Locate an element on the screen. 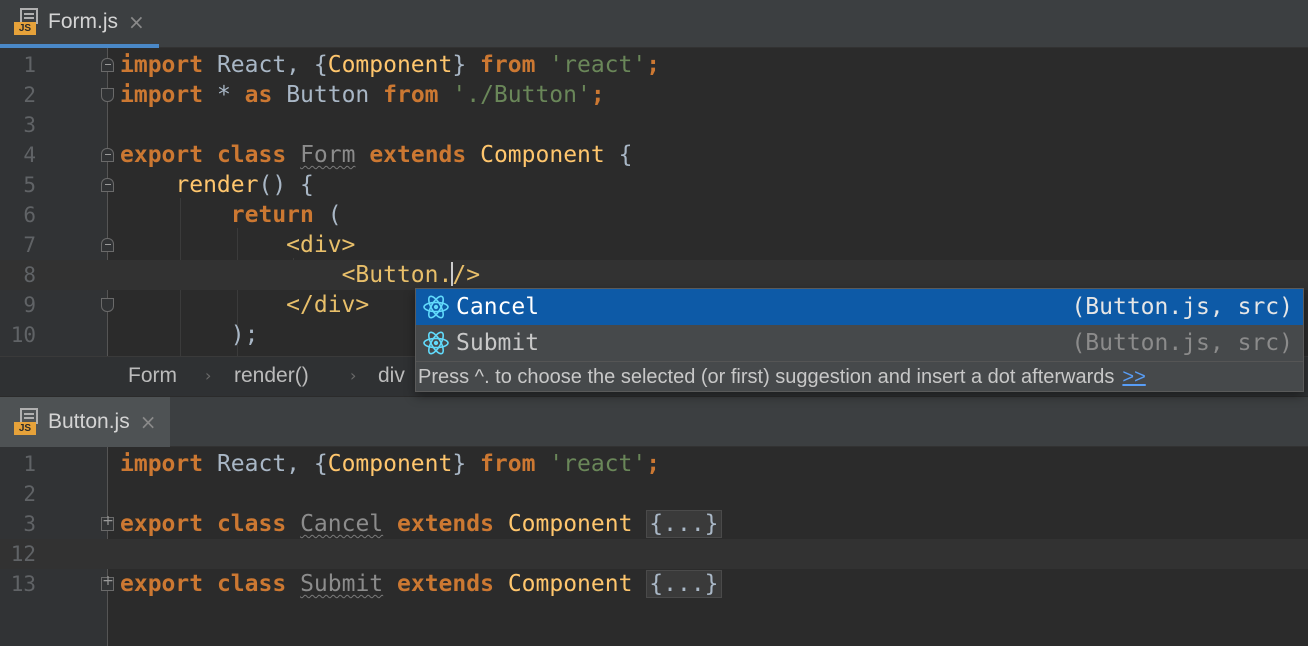 Image resolution: width=1308 pixels, height=646 pixels. tab-button-js: JS Button.js × is located at coordinates (85, 422).